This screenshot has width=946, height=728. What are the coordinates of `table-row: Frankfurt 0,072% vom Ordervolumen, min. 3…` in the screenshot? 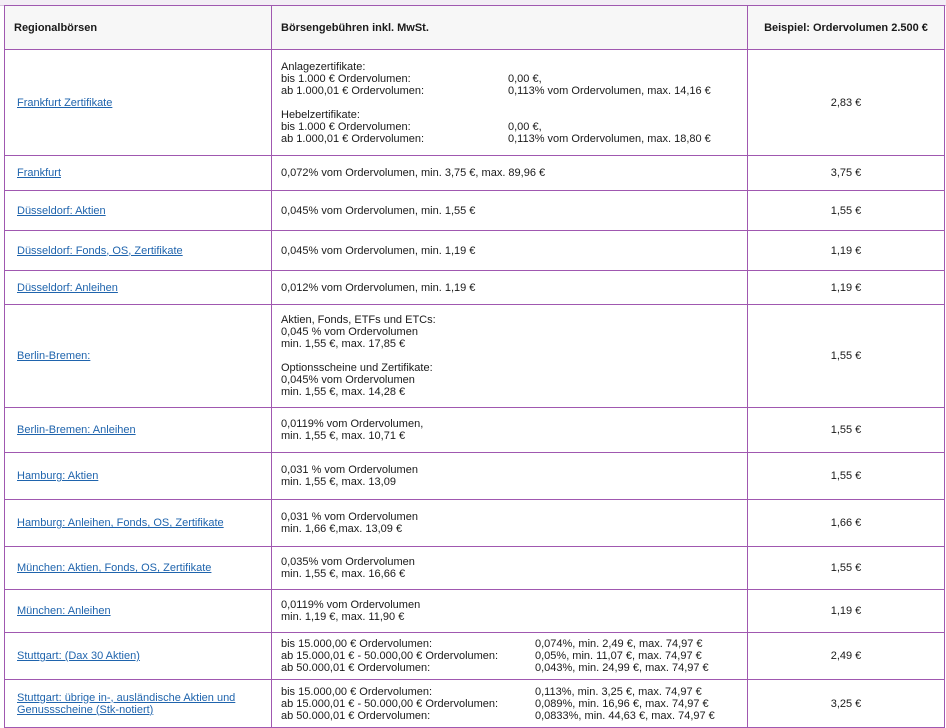 It's located at (474, 173).